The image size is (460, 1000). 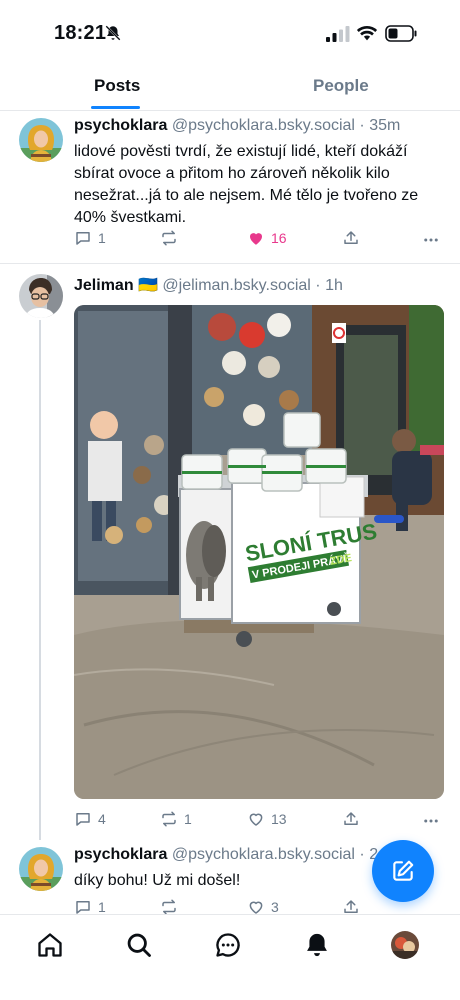 I want to click on search-icon, so click(x=139, y=945).